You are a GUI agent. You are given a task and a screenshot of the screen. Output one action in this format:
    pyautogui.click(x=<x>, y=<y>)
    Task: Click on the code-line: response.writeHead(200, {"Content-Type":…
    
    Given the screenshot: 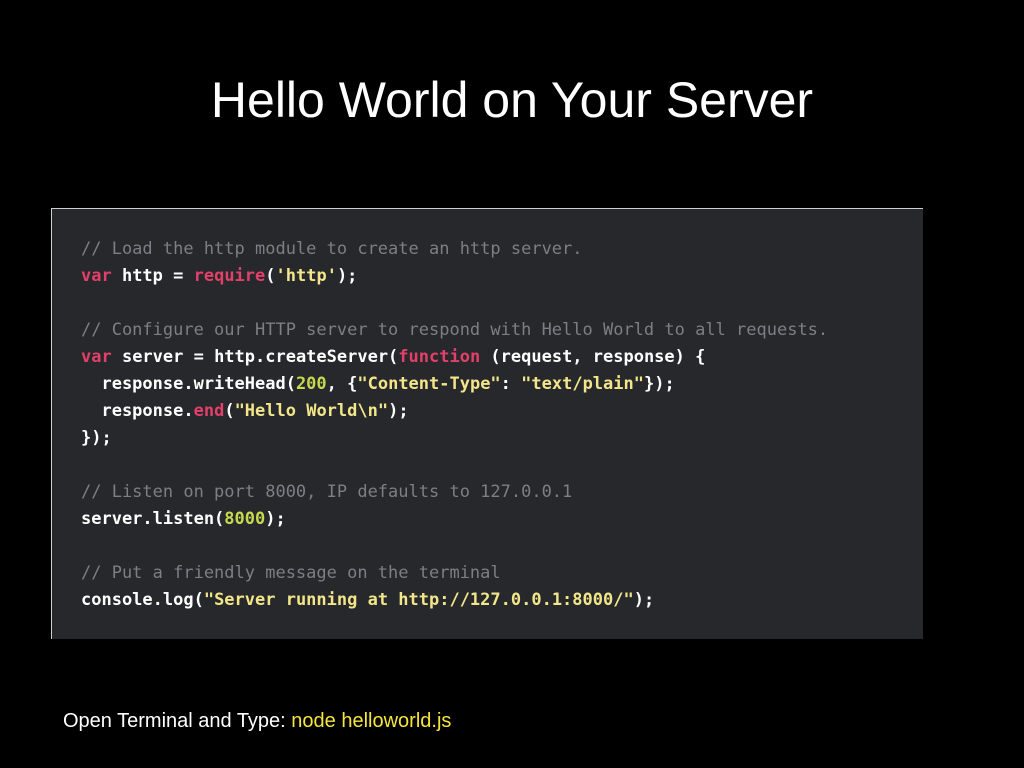 What is the action you would take?
    pyautogui.click(x=454, y=384)
    